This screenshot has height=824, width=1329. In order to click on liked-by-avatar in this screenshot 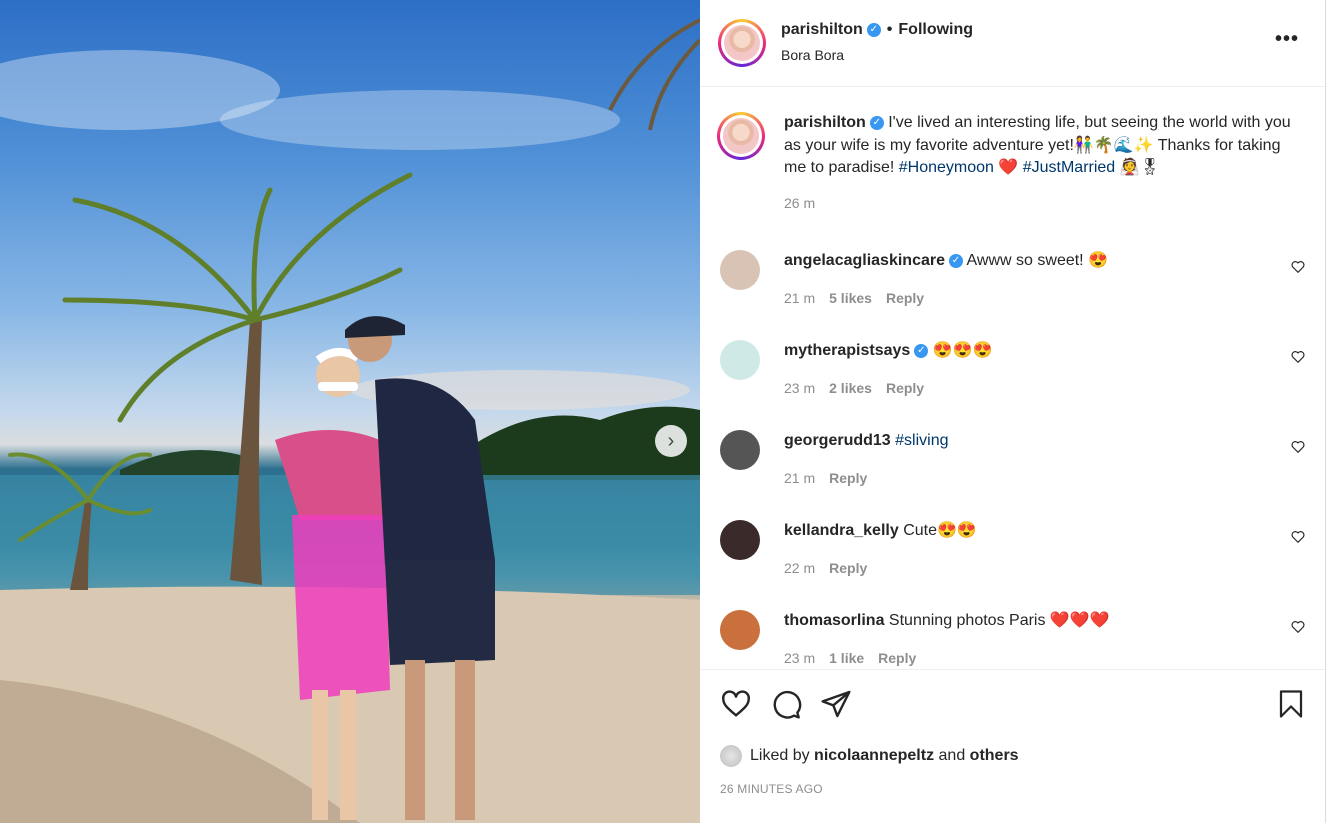, I will do `click(731, 756)`.